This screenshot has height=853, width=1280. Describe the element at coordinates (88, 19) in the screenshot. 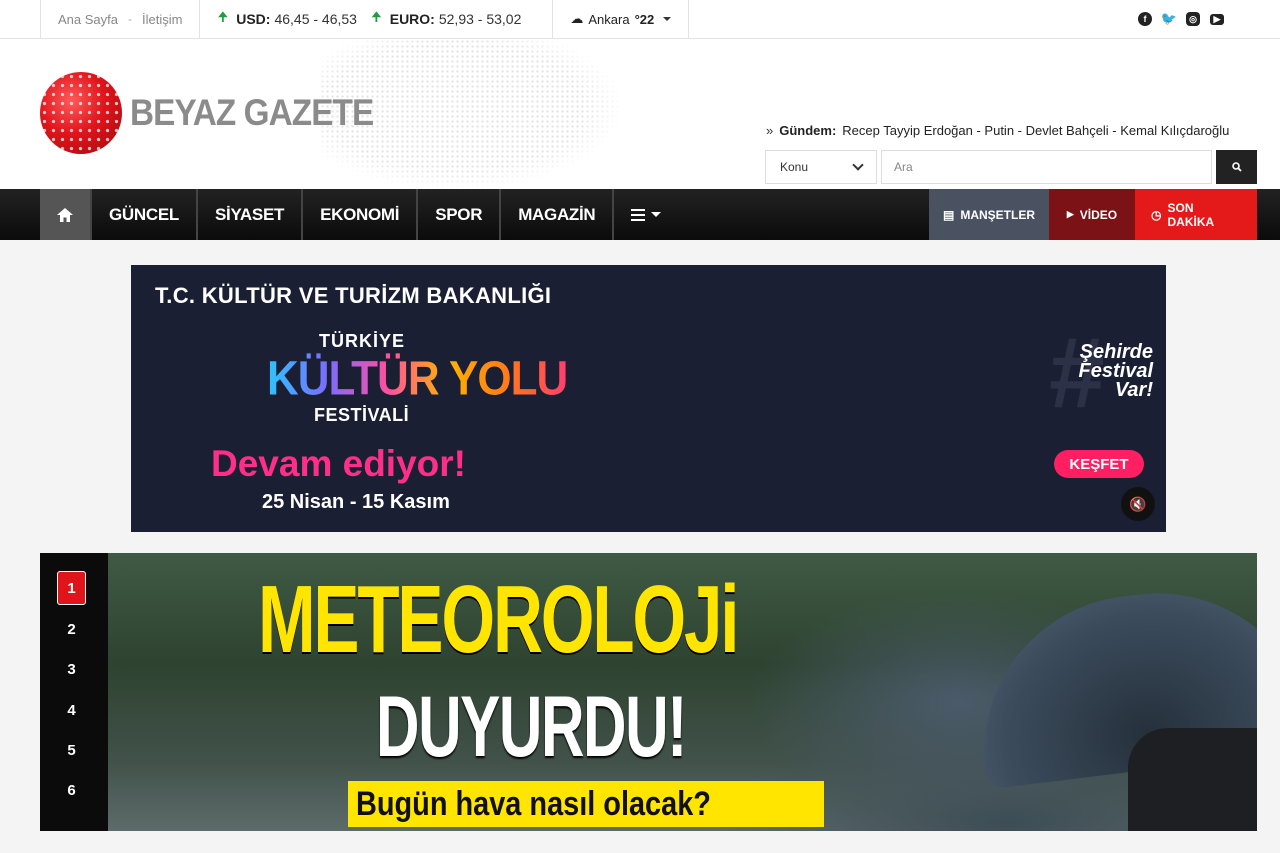

I see `home-link: Ana Sayfa` at that location.